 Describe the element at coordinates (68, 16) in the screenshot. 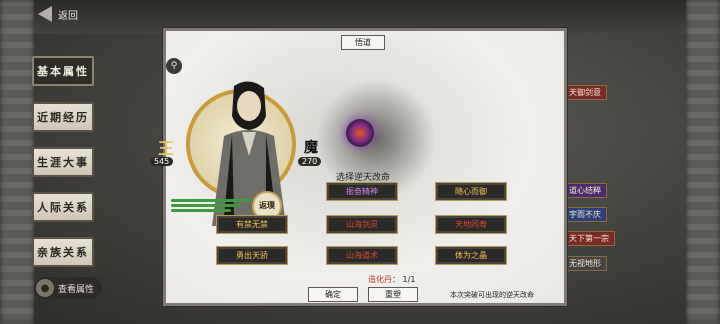

I see `back-label: 返回` at that location.